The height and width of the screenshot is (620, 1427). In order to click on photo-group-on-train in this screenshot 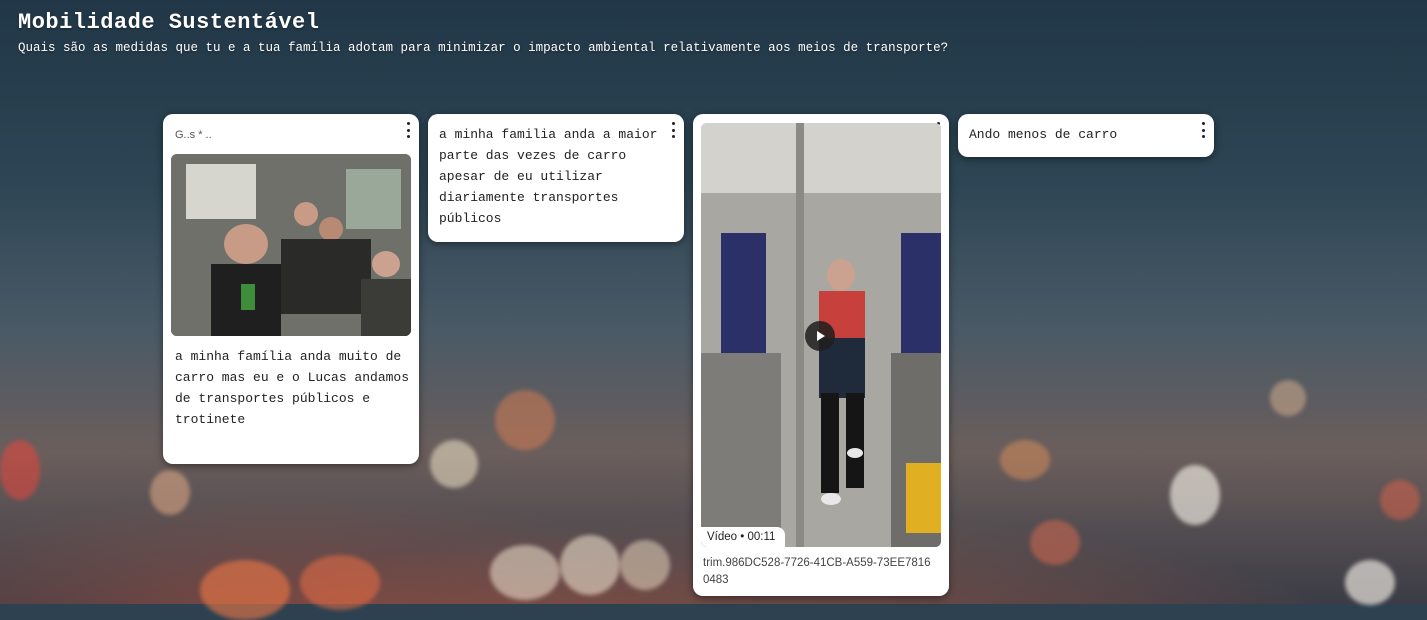, I will do `click(291, 245)`.